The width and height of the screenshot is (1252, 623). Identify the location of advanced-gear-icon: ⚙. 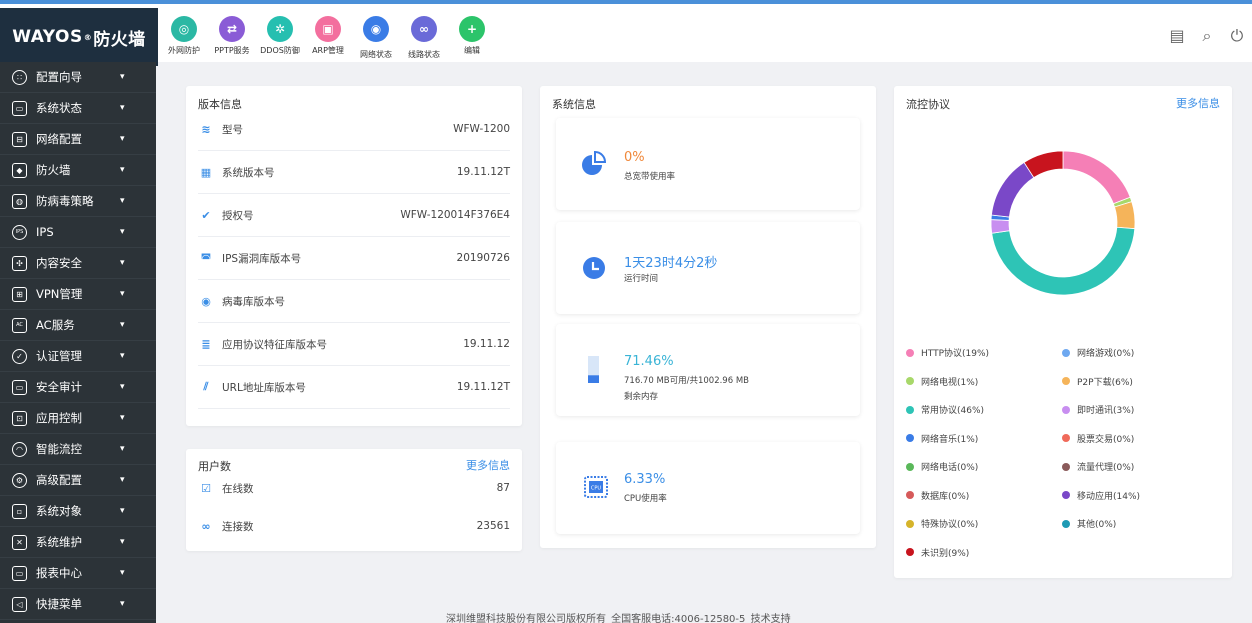
(19, 480).